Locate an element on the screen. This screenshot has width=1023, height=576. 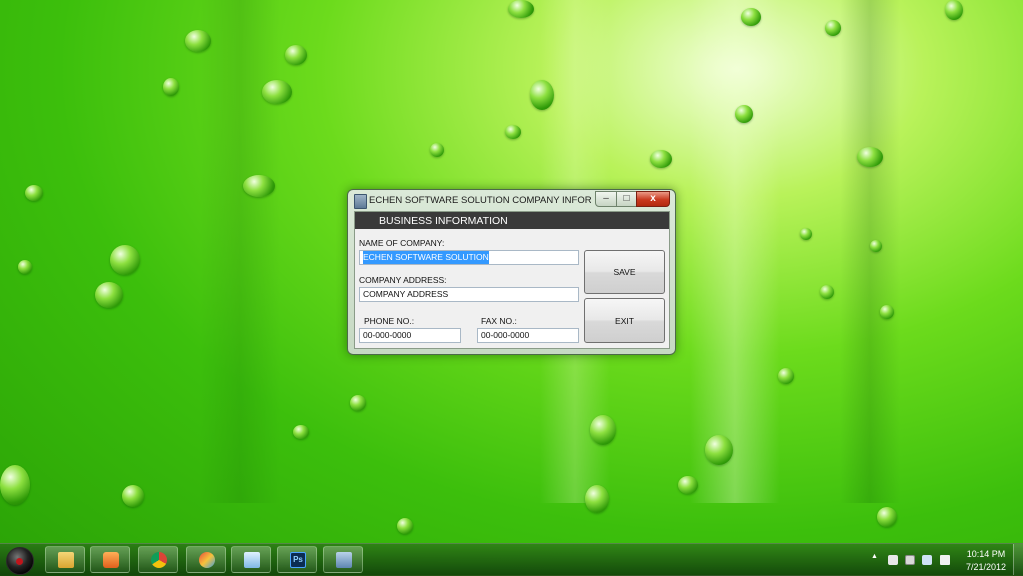
show-hidden-icons-button: ▲ is located at coordinates (874, 556).